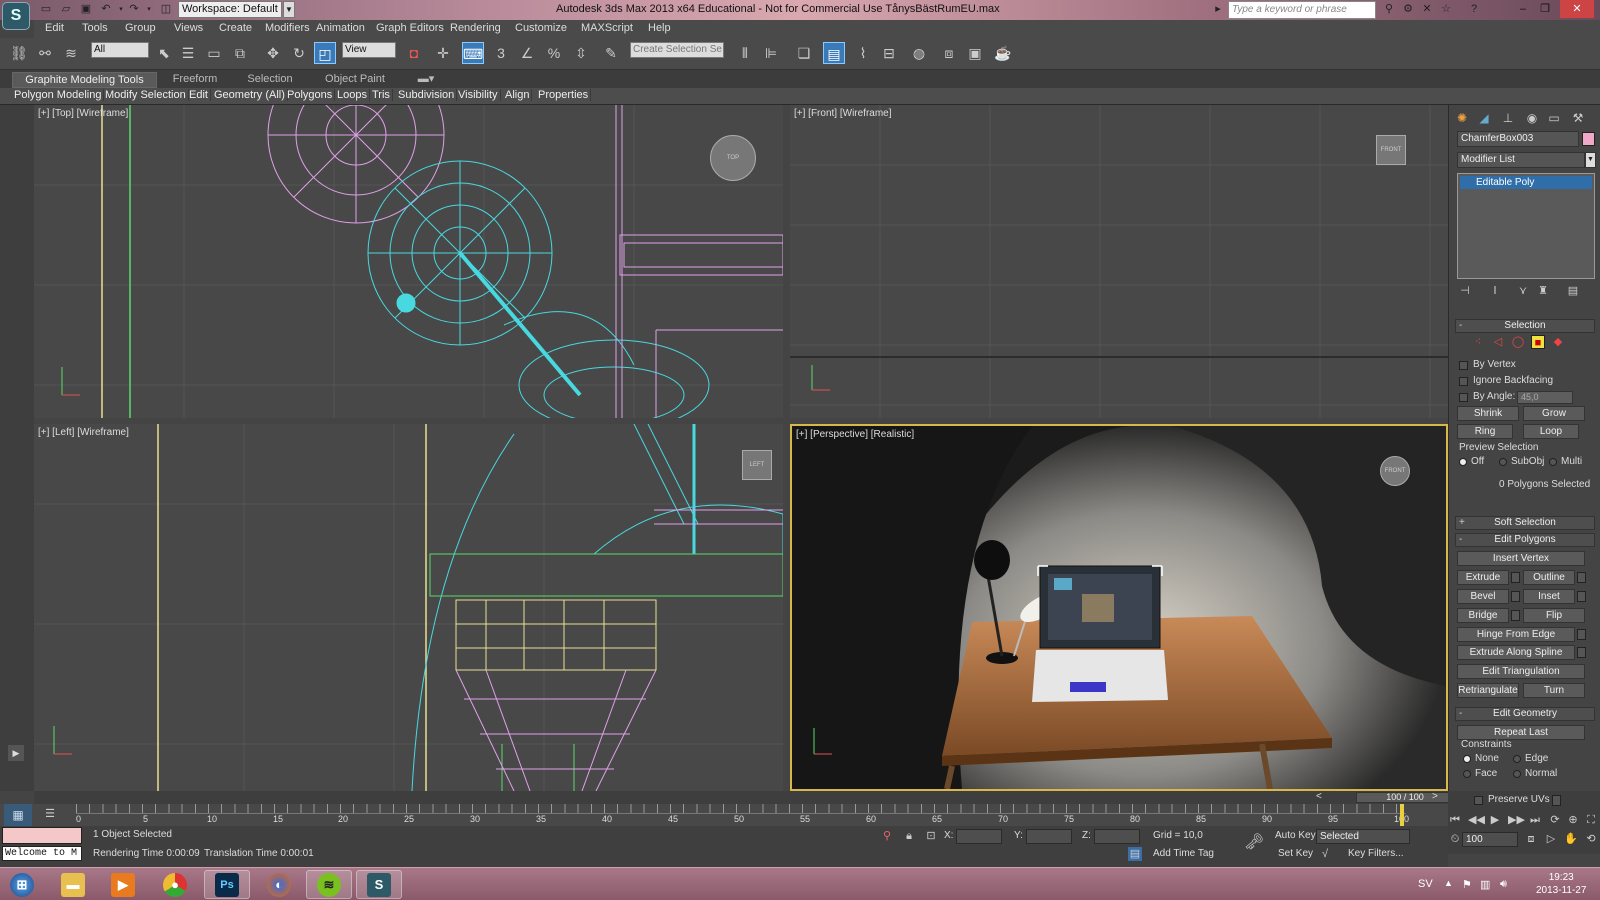  I want to click on move-icon: ✥, so click(273, 53).